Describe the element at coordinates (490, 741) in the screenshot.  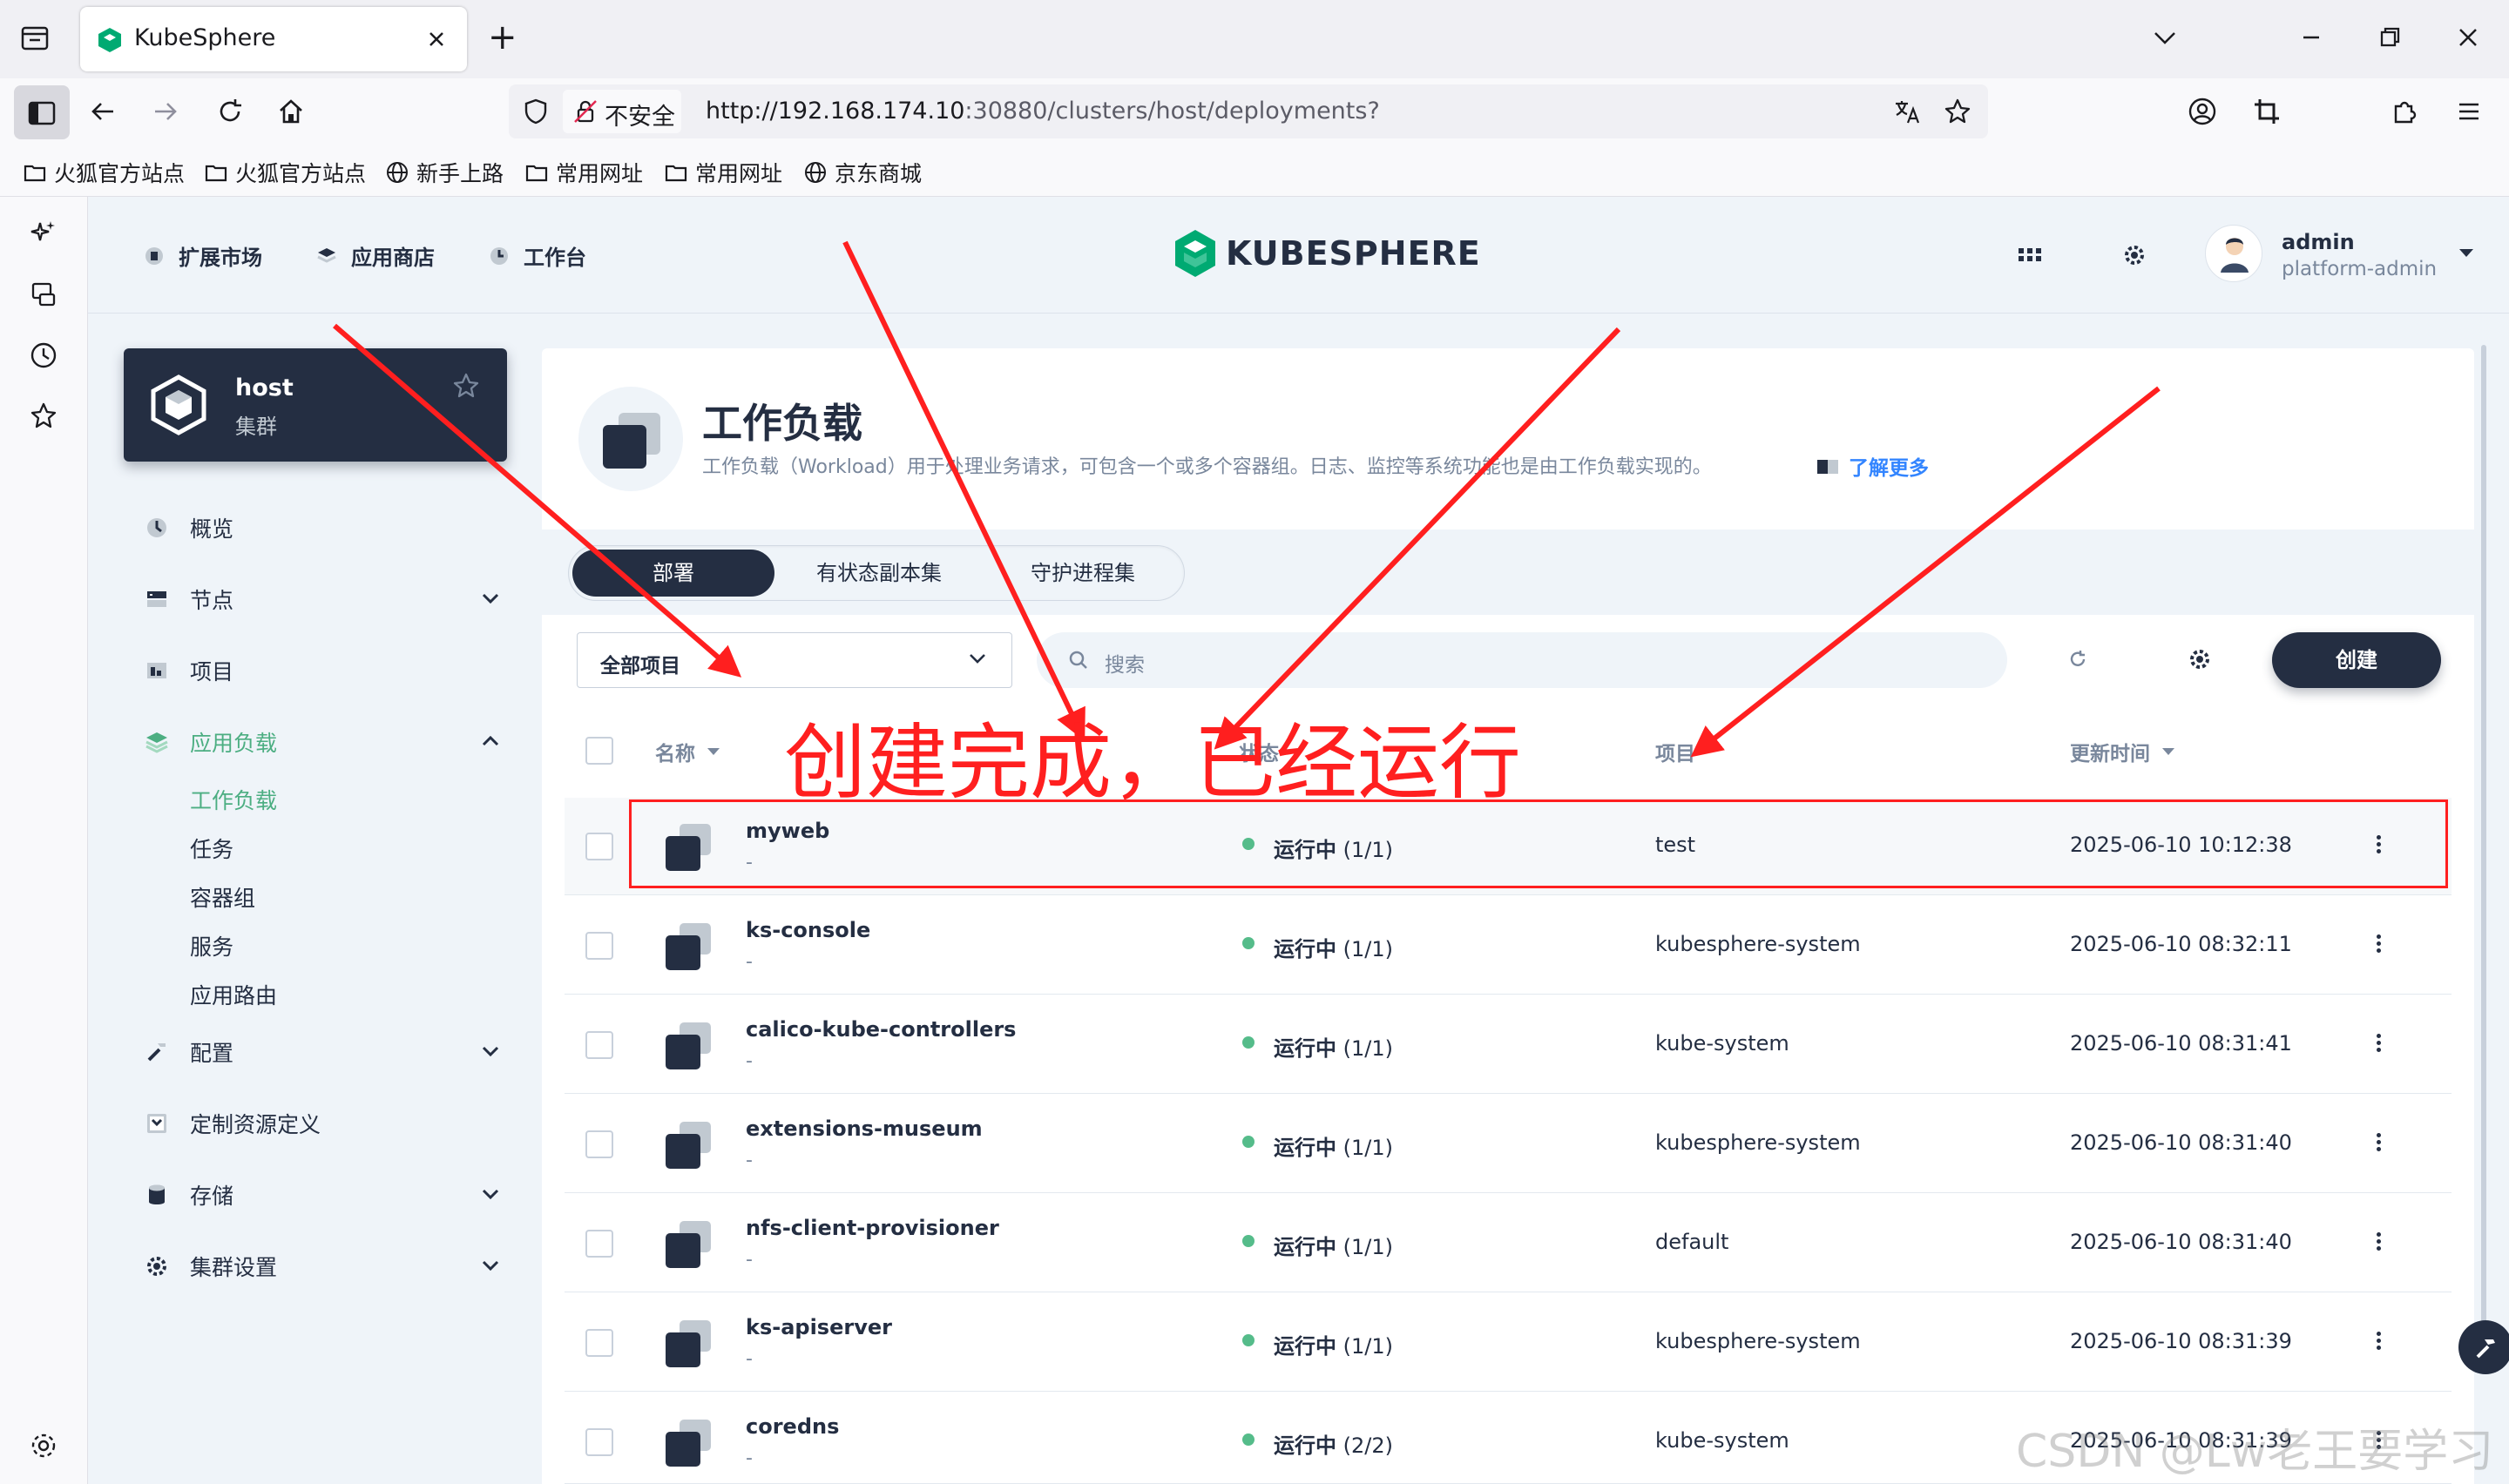
I see `chevron-up-icon` at that location.